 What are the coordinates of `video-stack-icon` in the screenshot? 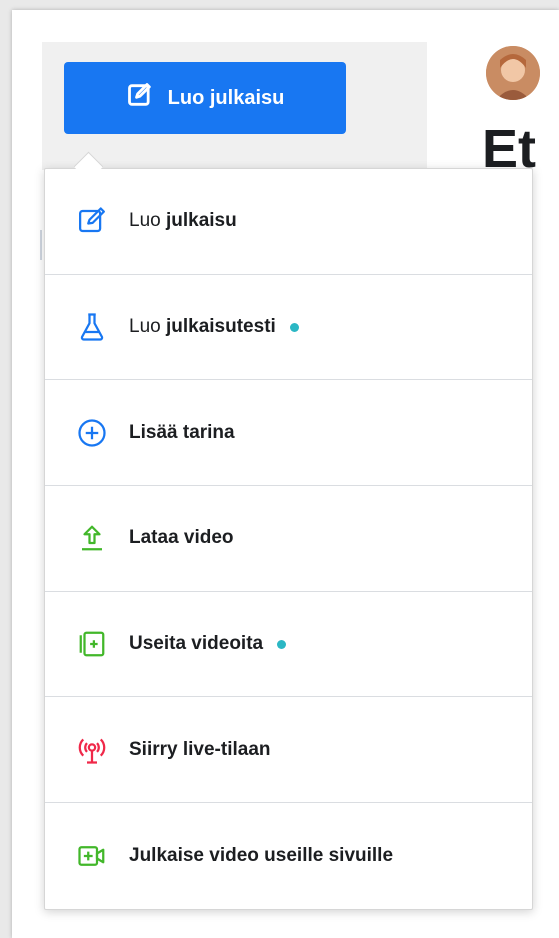 It's located at (92, 644).